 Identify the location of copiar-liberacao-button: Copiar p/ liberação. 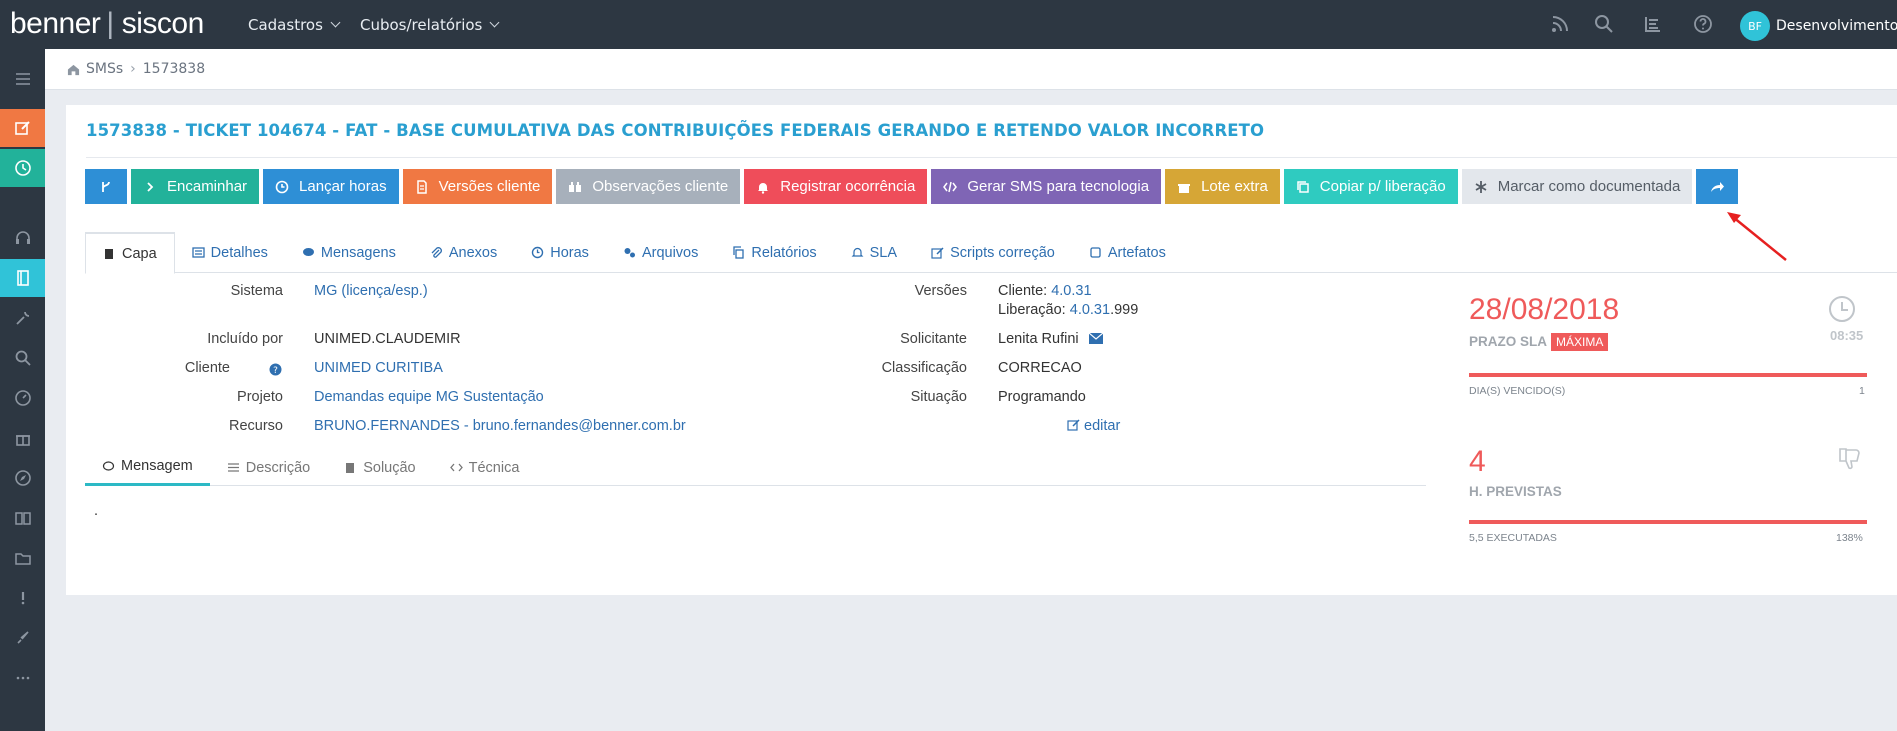
(1370, 186).